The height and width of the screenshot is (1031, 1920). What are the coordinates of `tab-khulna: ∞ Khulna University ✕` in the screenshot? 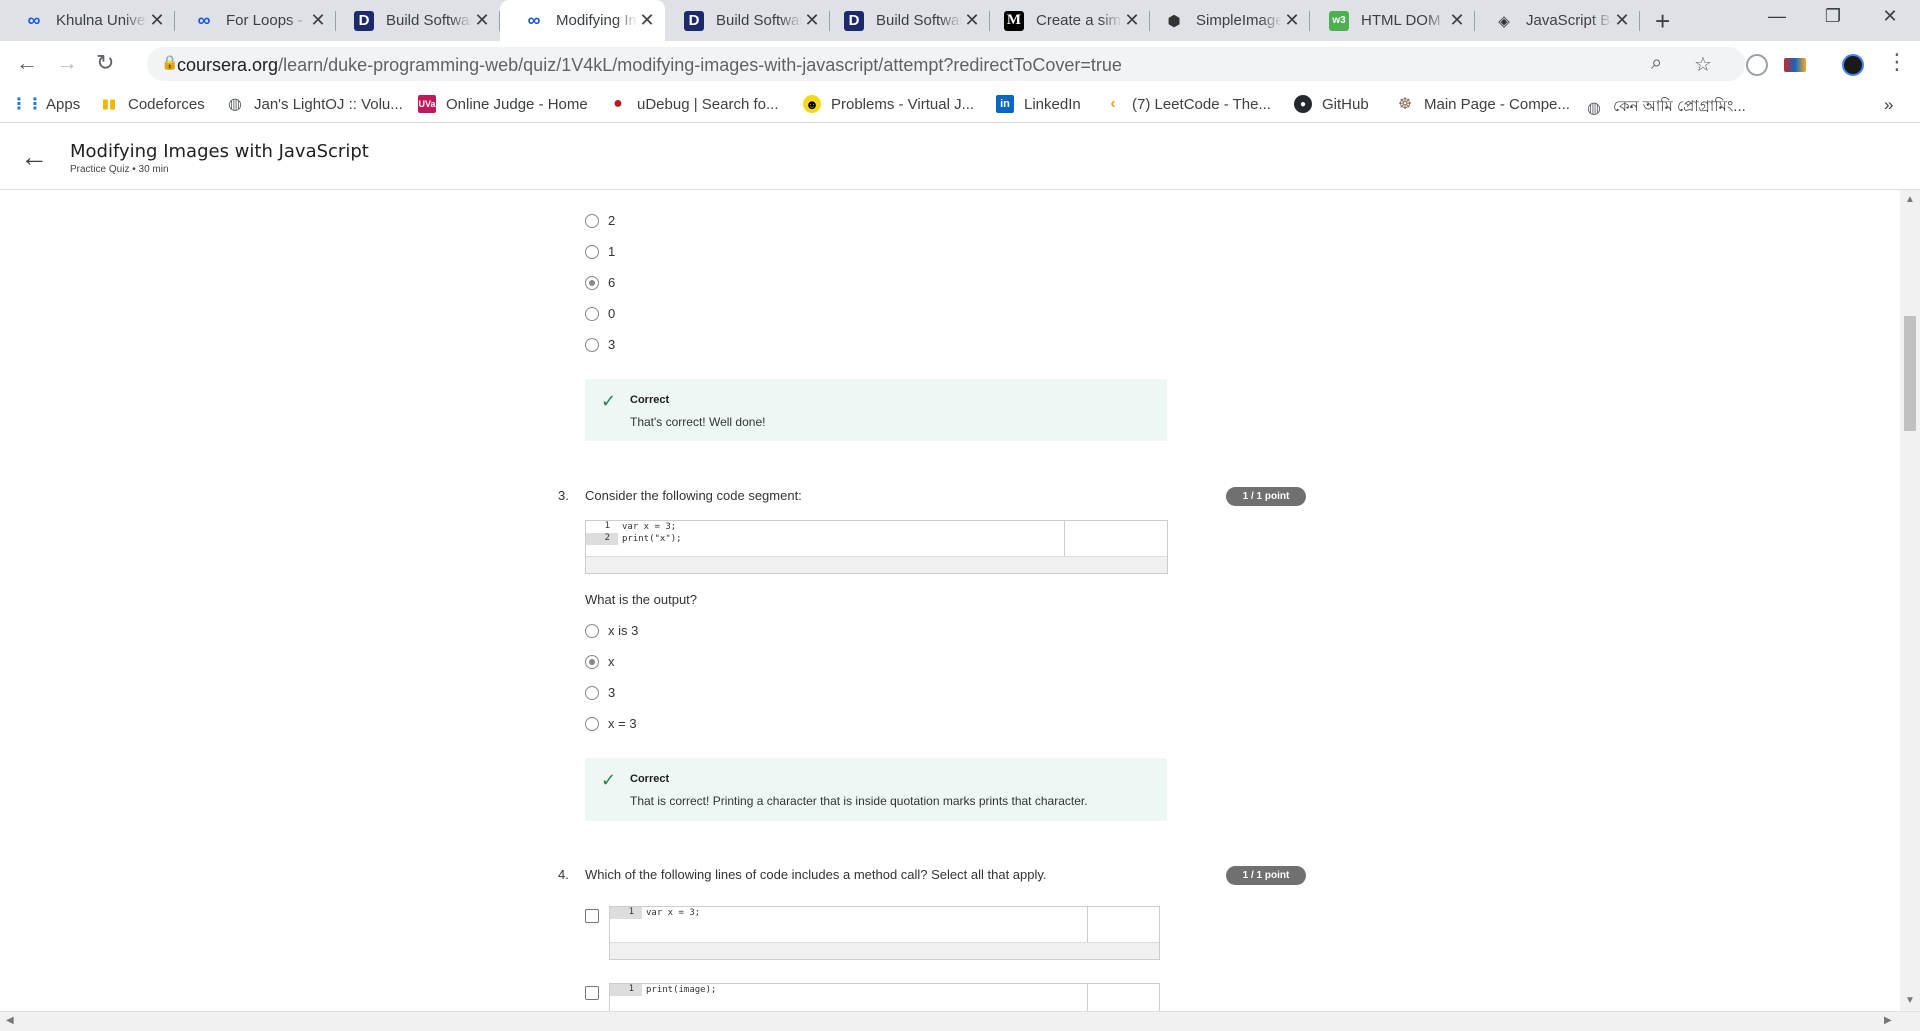 It's located at (87, 20).